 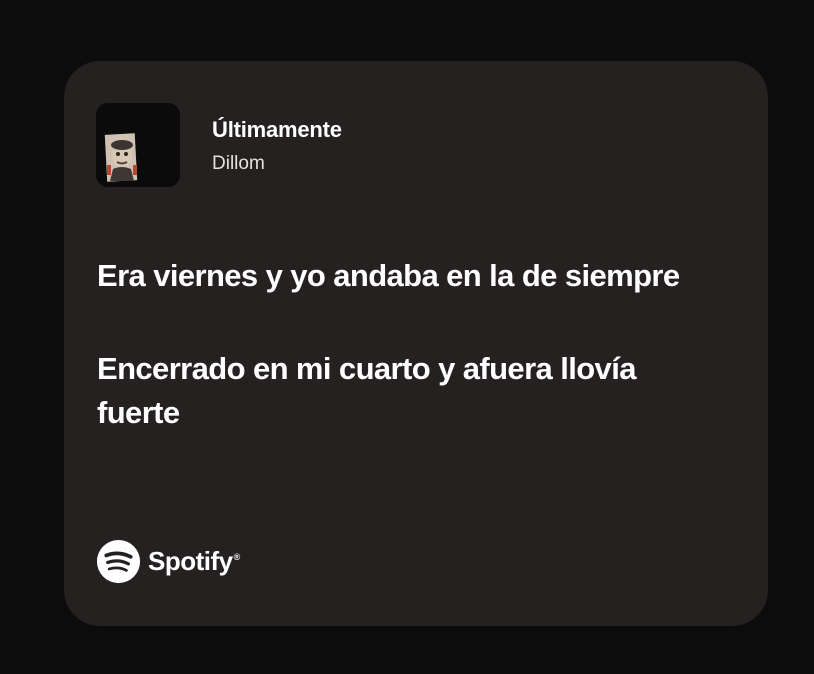 What do you see at coordinates (190, 560) in the screenshot?
I see `brand-name: Spotify` at bounding box center [190, 560].